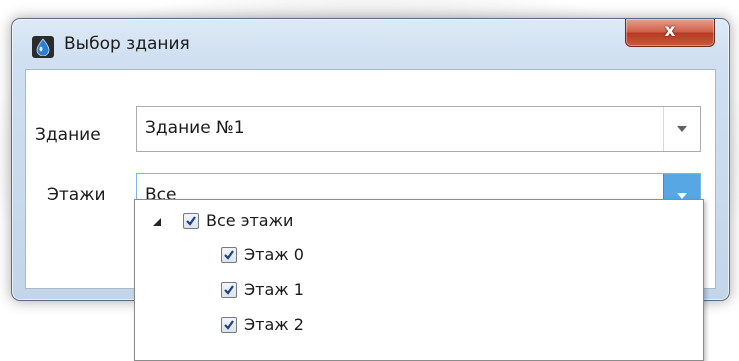 The height and width of the screenshot is (361, 739). I want to click on water-drop-icon, so click(43, 47).